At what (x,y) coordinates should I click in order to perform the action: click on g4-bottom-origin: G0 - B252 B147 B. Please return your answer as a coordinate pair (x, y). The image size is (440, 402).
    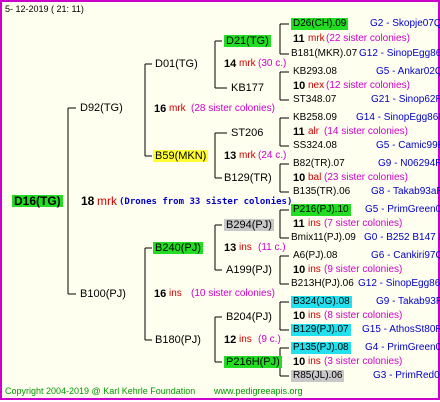
    Looking at the image, I should click on (402, 237).